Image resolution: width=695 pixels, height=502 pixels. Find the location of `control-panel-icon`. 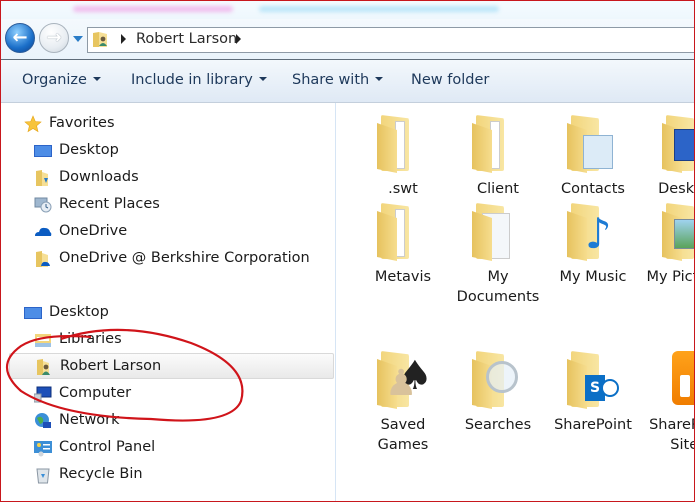

control-panel-icon is located at coordinates (43, 449).